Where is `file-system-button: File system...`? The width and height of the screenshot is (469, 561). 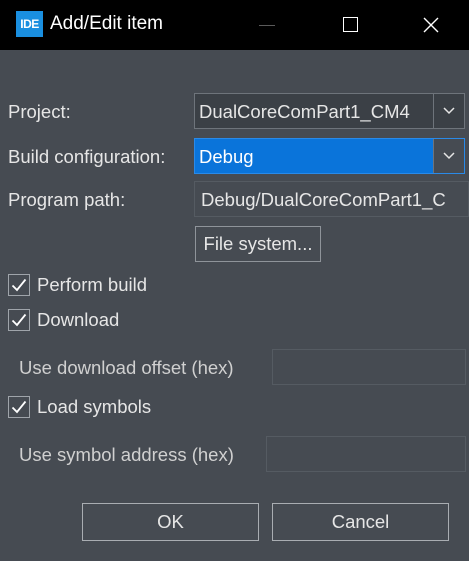 file-system-button: File system... is located at coordinates (258, 244).